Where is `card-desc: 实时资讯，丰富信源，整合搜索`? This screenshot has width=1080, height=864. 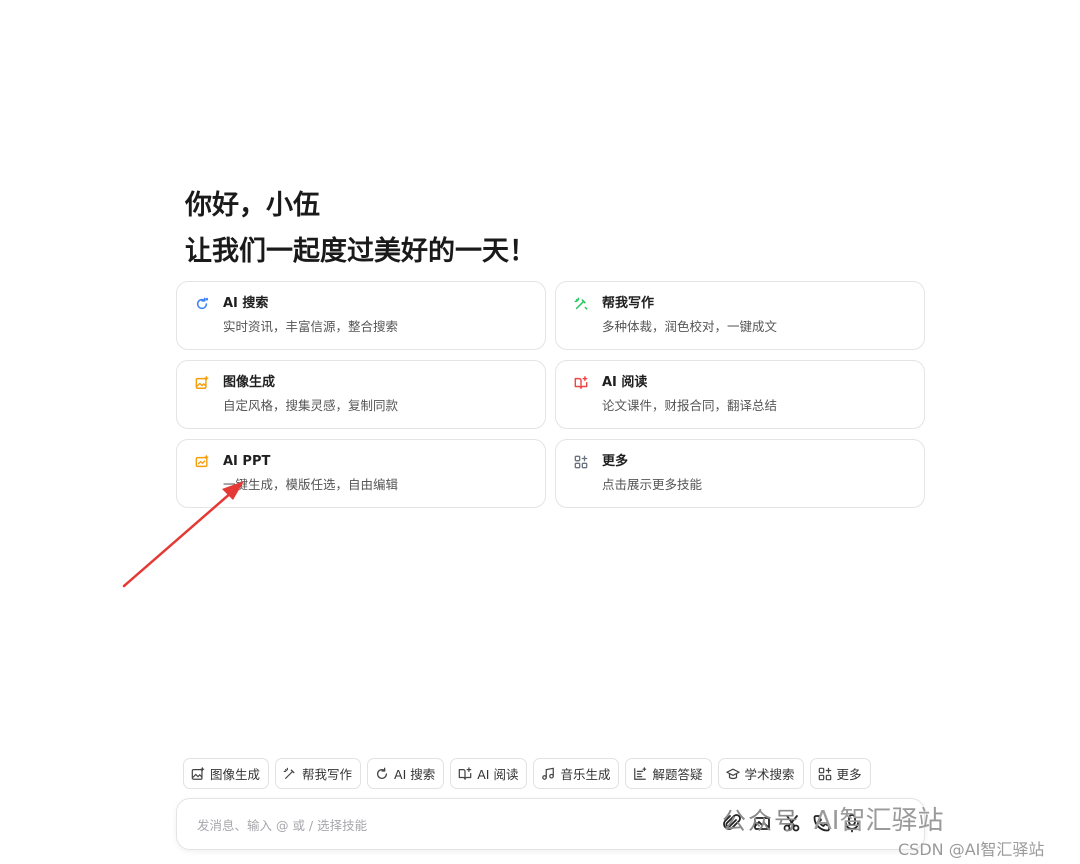
card-desc: 实时资讯，丰富信源，整合搜索 is located at coordinates (311, 326).